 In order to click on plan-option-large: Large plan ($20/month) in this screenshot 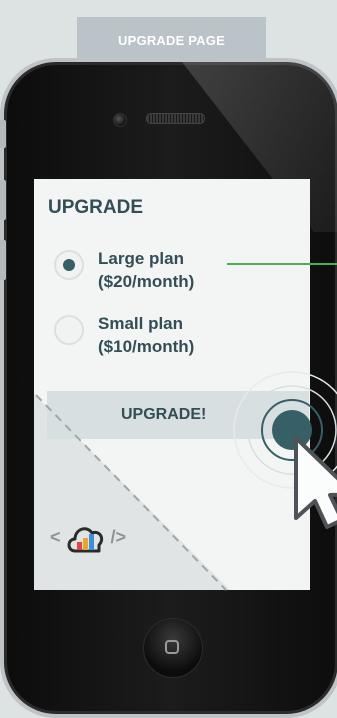, I will do `click(124, 270)`.